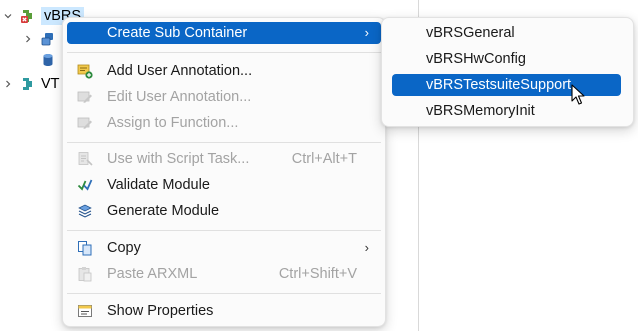 The width and height of the screenshot is (638, 331). What do you see at coordinates (163, 211) in the screenshot?
I see `menu-item-label: Generate Module` at bounding box center [163, 211].